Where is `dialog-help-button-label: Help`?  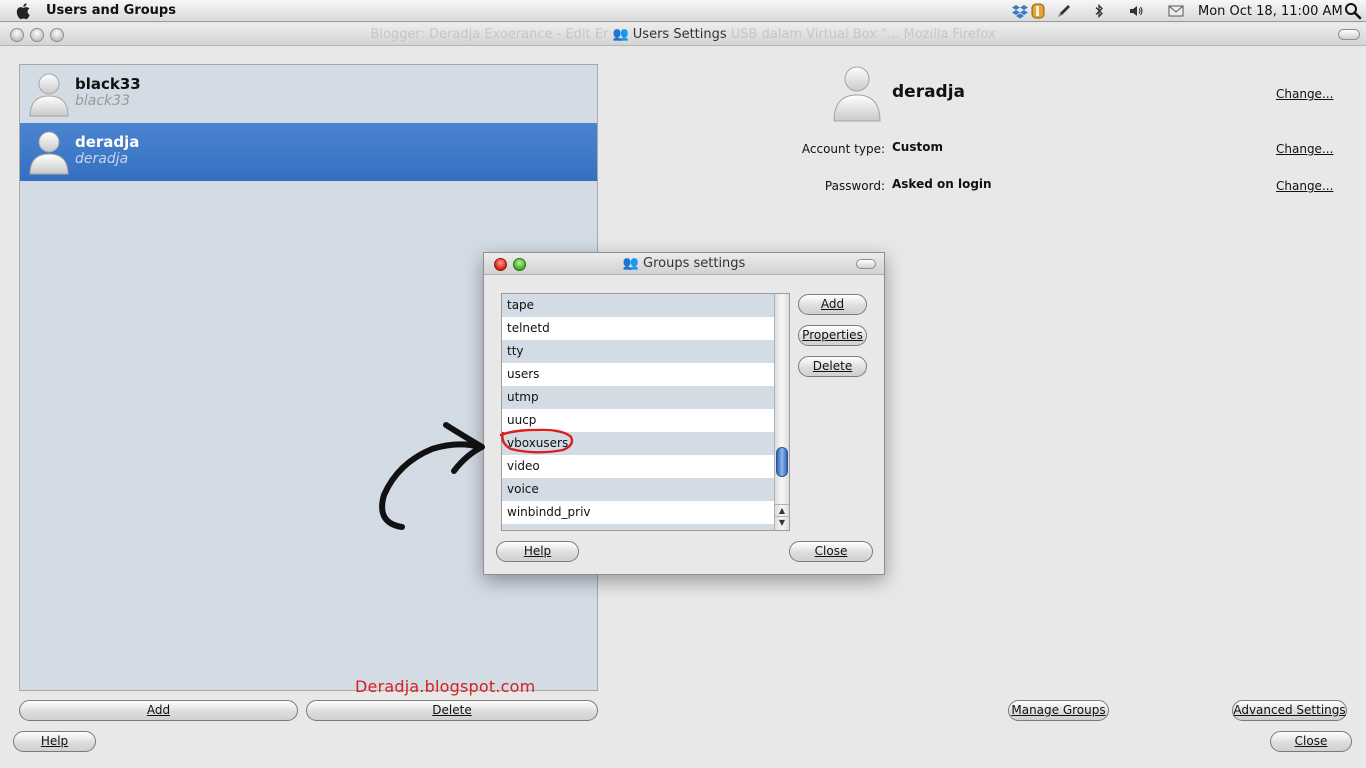
dialog-help-button-label: Help is located at coordinates (537, 551).